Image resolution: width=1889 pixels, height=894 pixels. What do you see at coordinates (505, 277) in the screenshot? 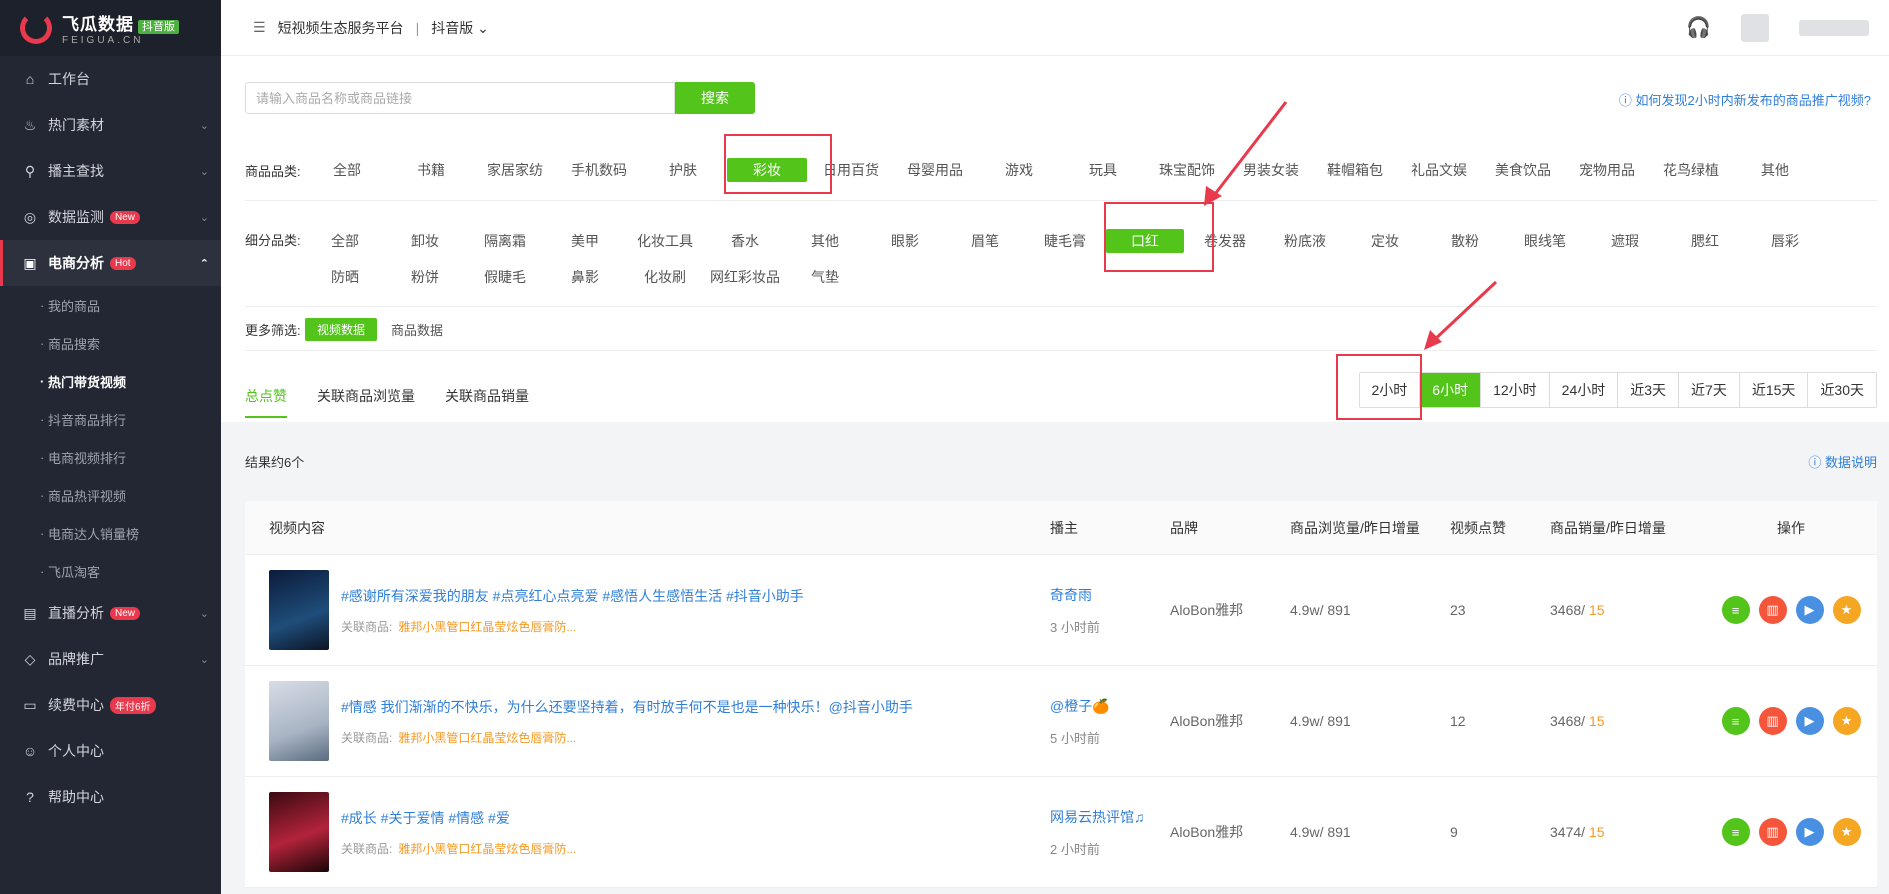
I see `subcategory-chip: 假睫毛` at bounding box center [505, 277].